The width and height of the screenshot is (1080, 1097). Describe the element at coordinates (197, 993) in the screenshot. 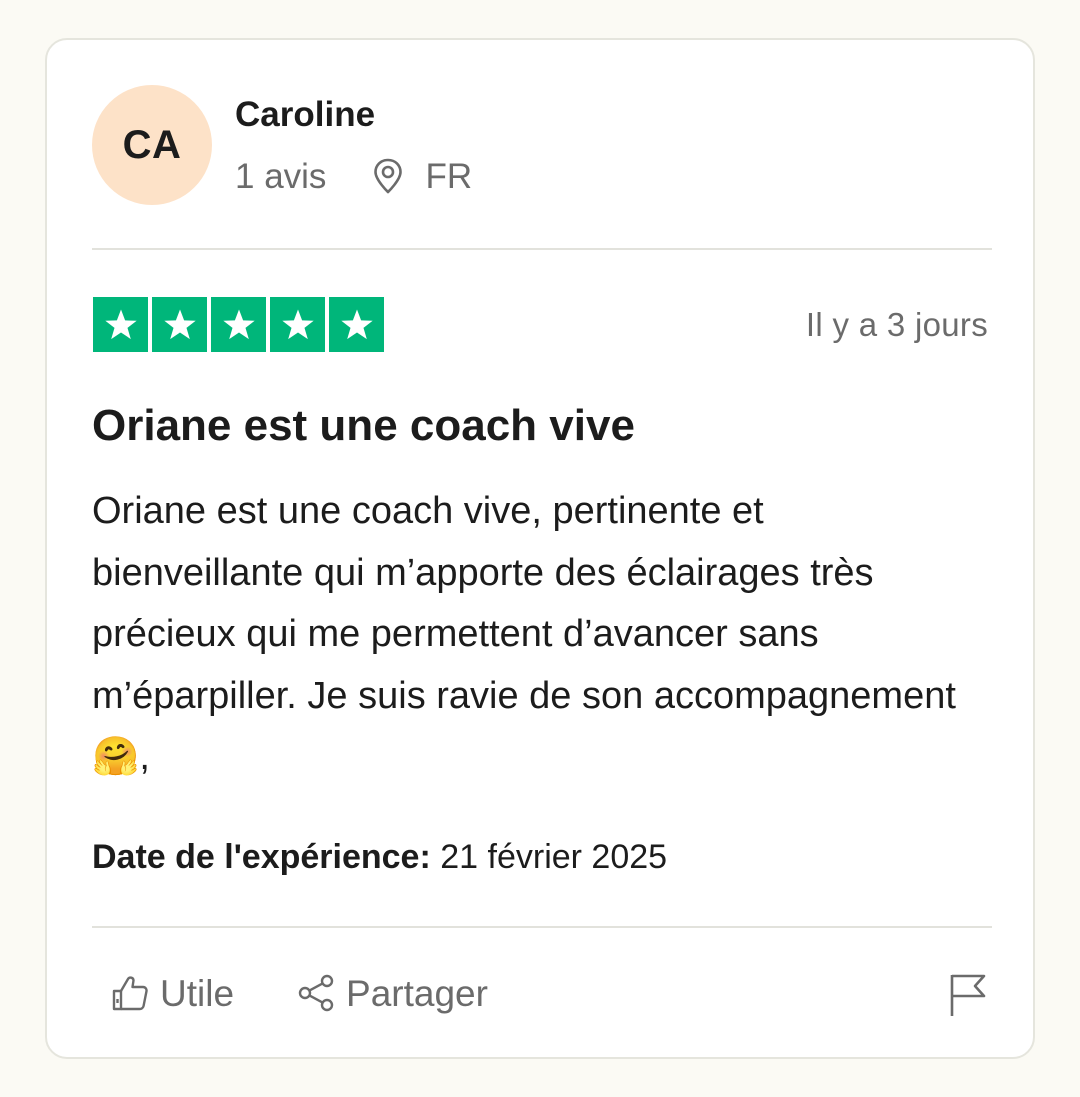

I see `useful-label: Utile` at that location.